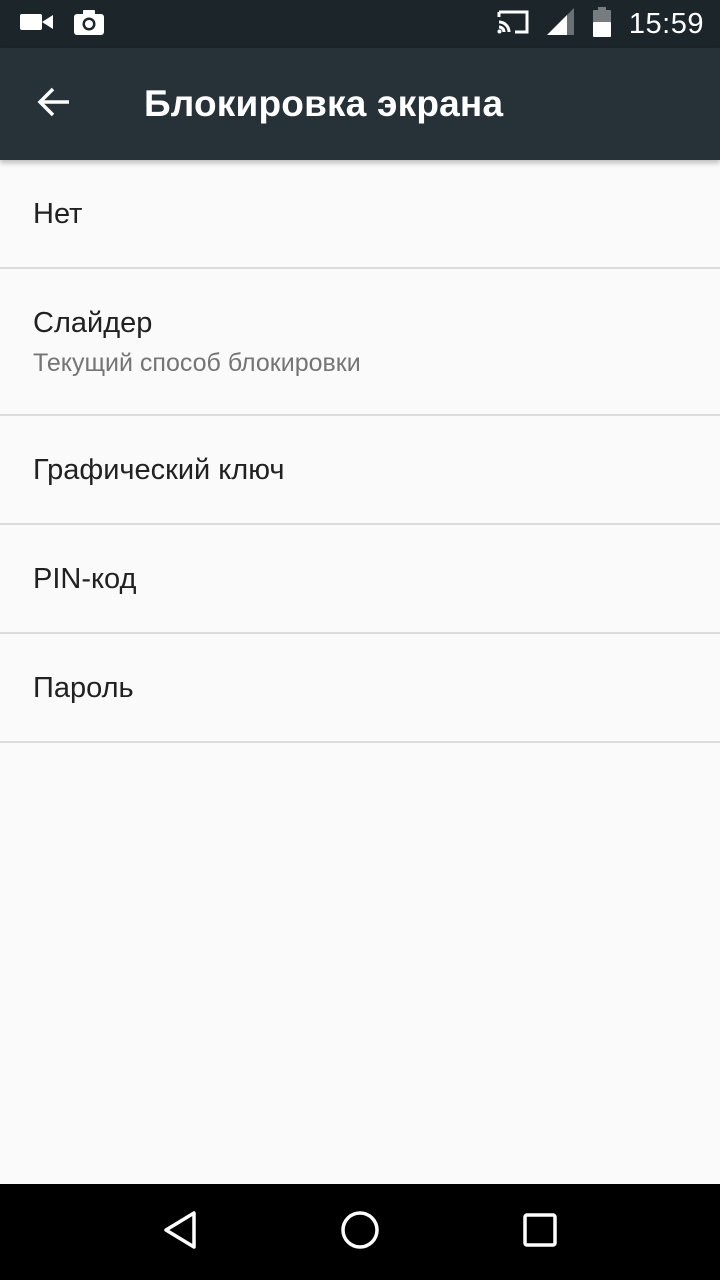 The height and width of the screenshot is (1280, 720). I want to click on camera-icon, so click(89, 24).